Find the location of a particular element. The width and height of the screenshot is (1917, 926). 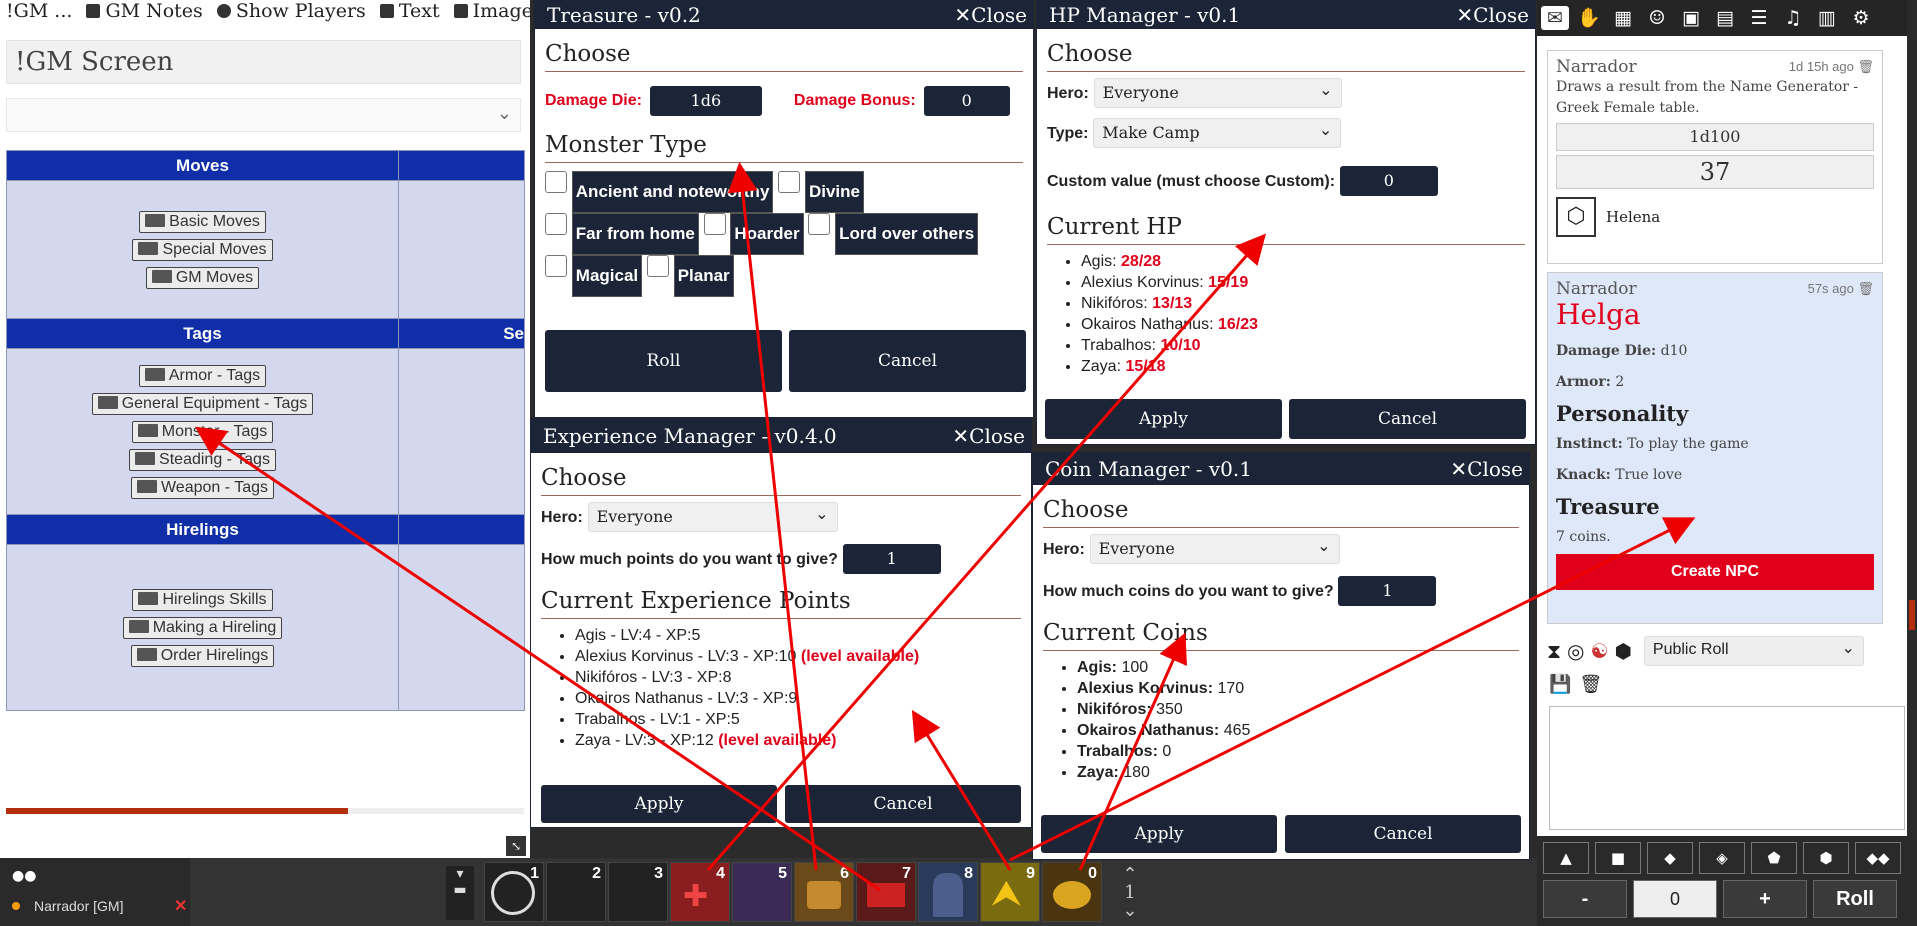

gm-notes-tab: GM Notes is located at coordinates (144, 11).